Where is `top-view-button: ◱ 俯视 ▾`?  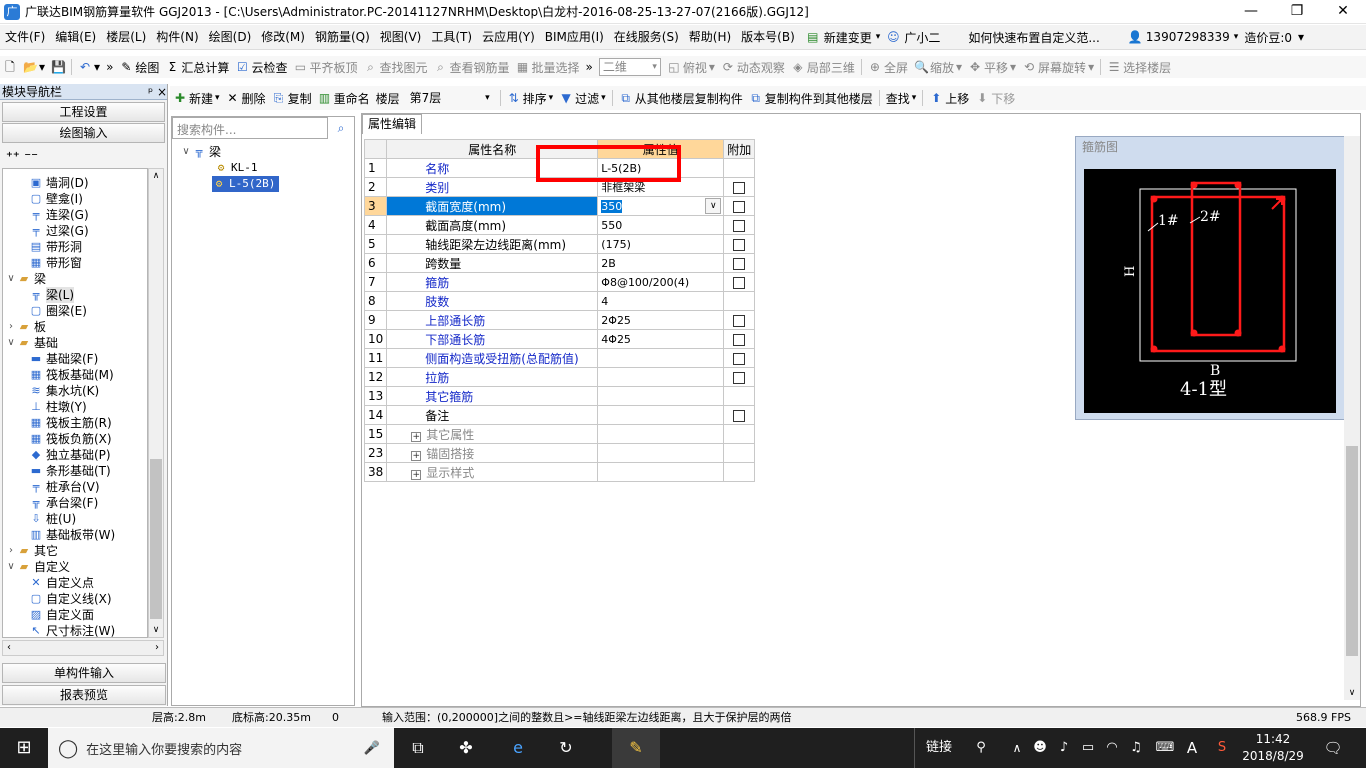
top-view-button: ◱ 俯视 ▾ is located at coordinates (691, 67).